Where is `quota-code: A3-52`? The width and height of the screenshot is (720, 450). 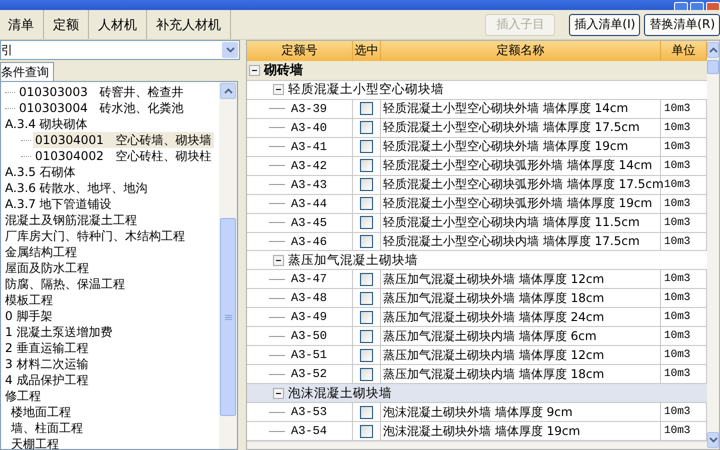
quota-code: A3-52 is located at coordinates (309, 374).